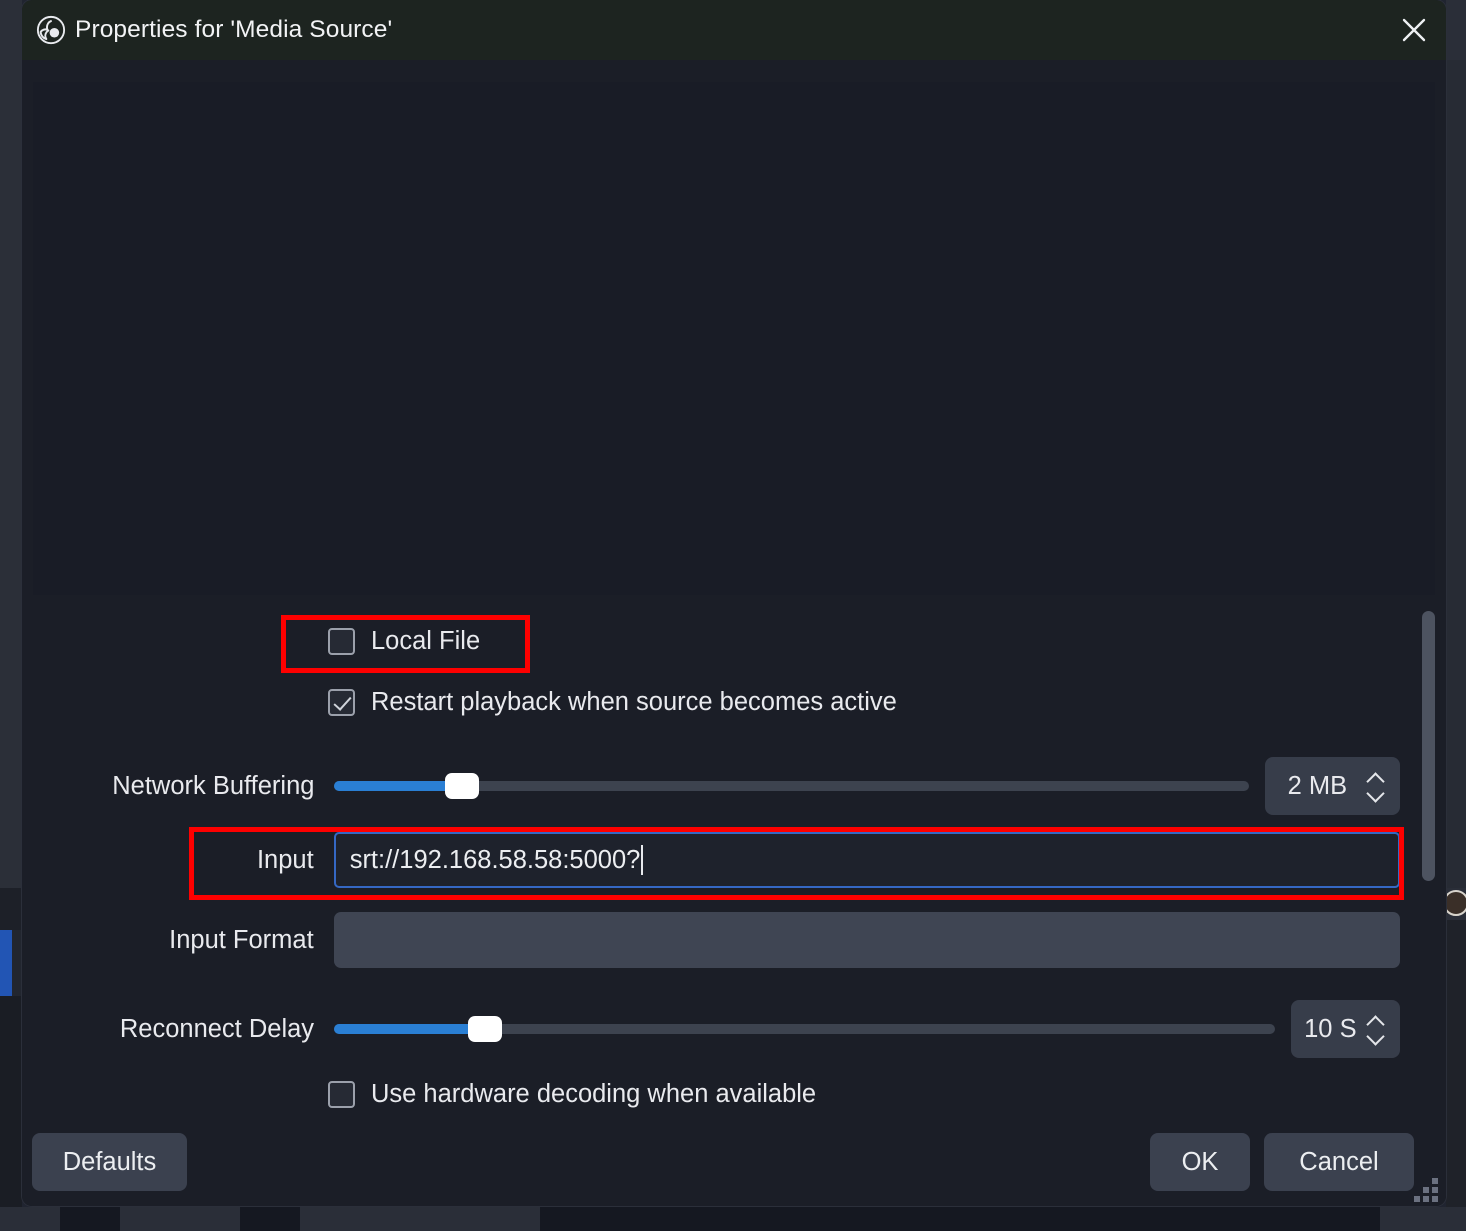  I want to click on hardware-decoding-checkbox, so click(341, 1094).